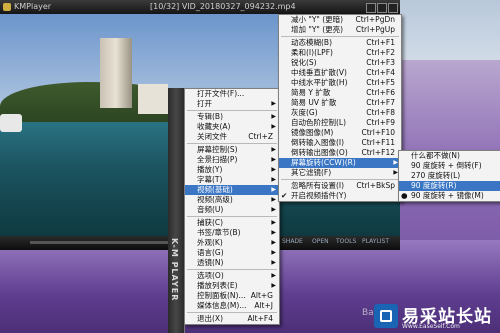  What do you see at coordinates (217, 285) in the screenshot?
I see `menu-item-label: 播放列表(E)` at bounding box center [217, 285].